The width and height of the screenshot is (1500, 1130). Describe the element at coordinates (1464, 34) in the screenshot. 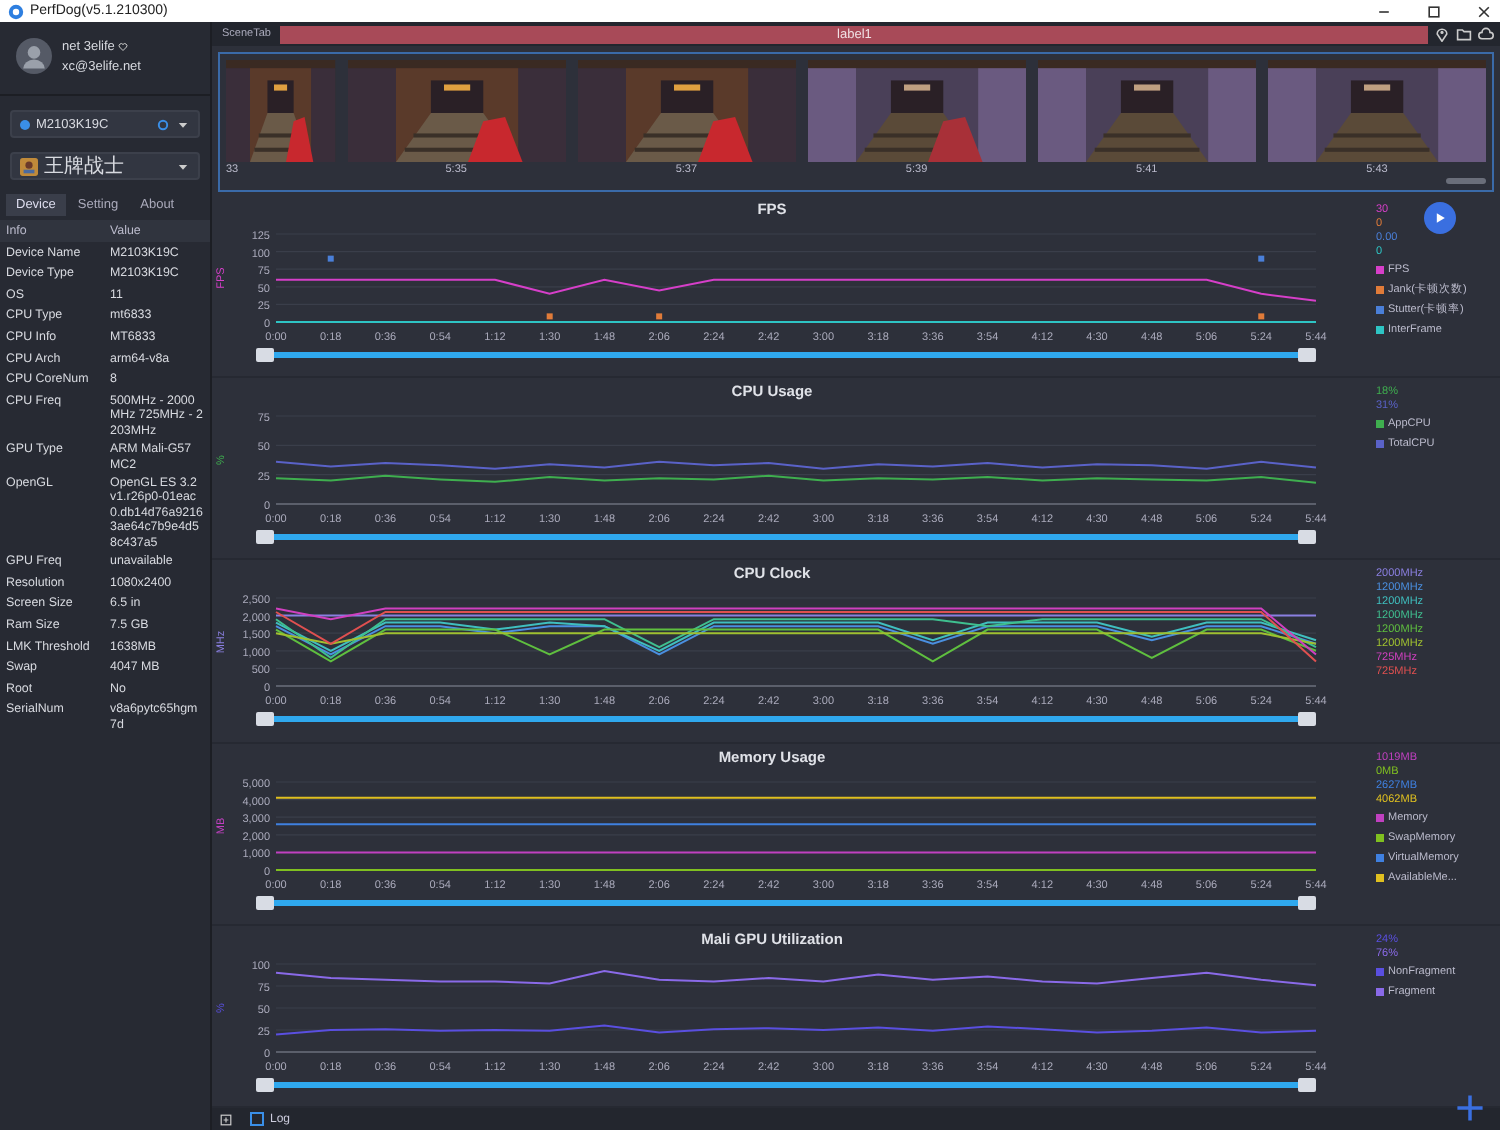

I see `folder-icon` at that location.